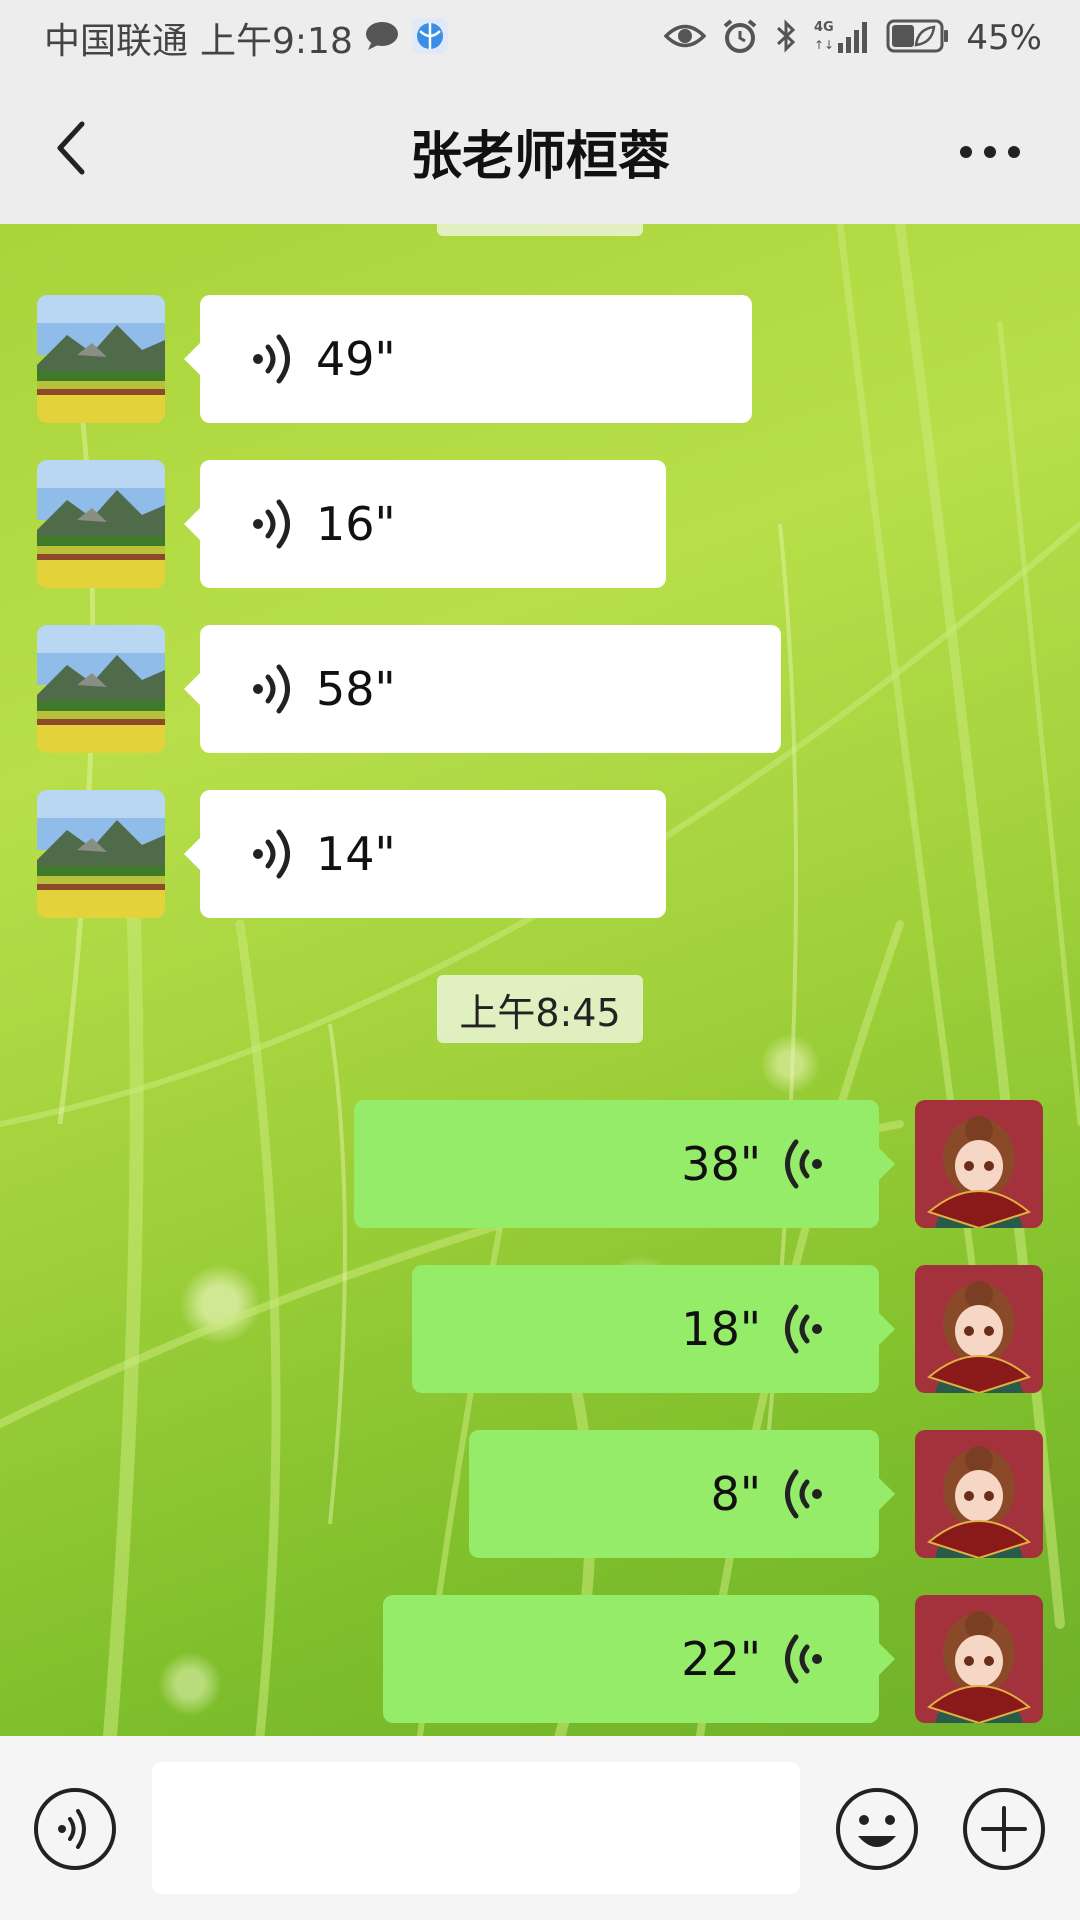 This screenshot has height=1920, width=1080. Describe the element at coordinates (653, 1329) in the screenshot. I see `voice-message-out: 18"` at that location.